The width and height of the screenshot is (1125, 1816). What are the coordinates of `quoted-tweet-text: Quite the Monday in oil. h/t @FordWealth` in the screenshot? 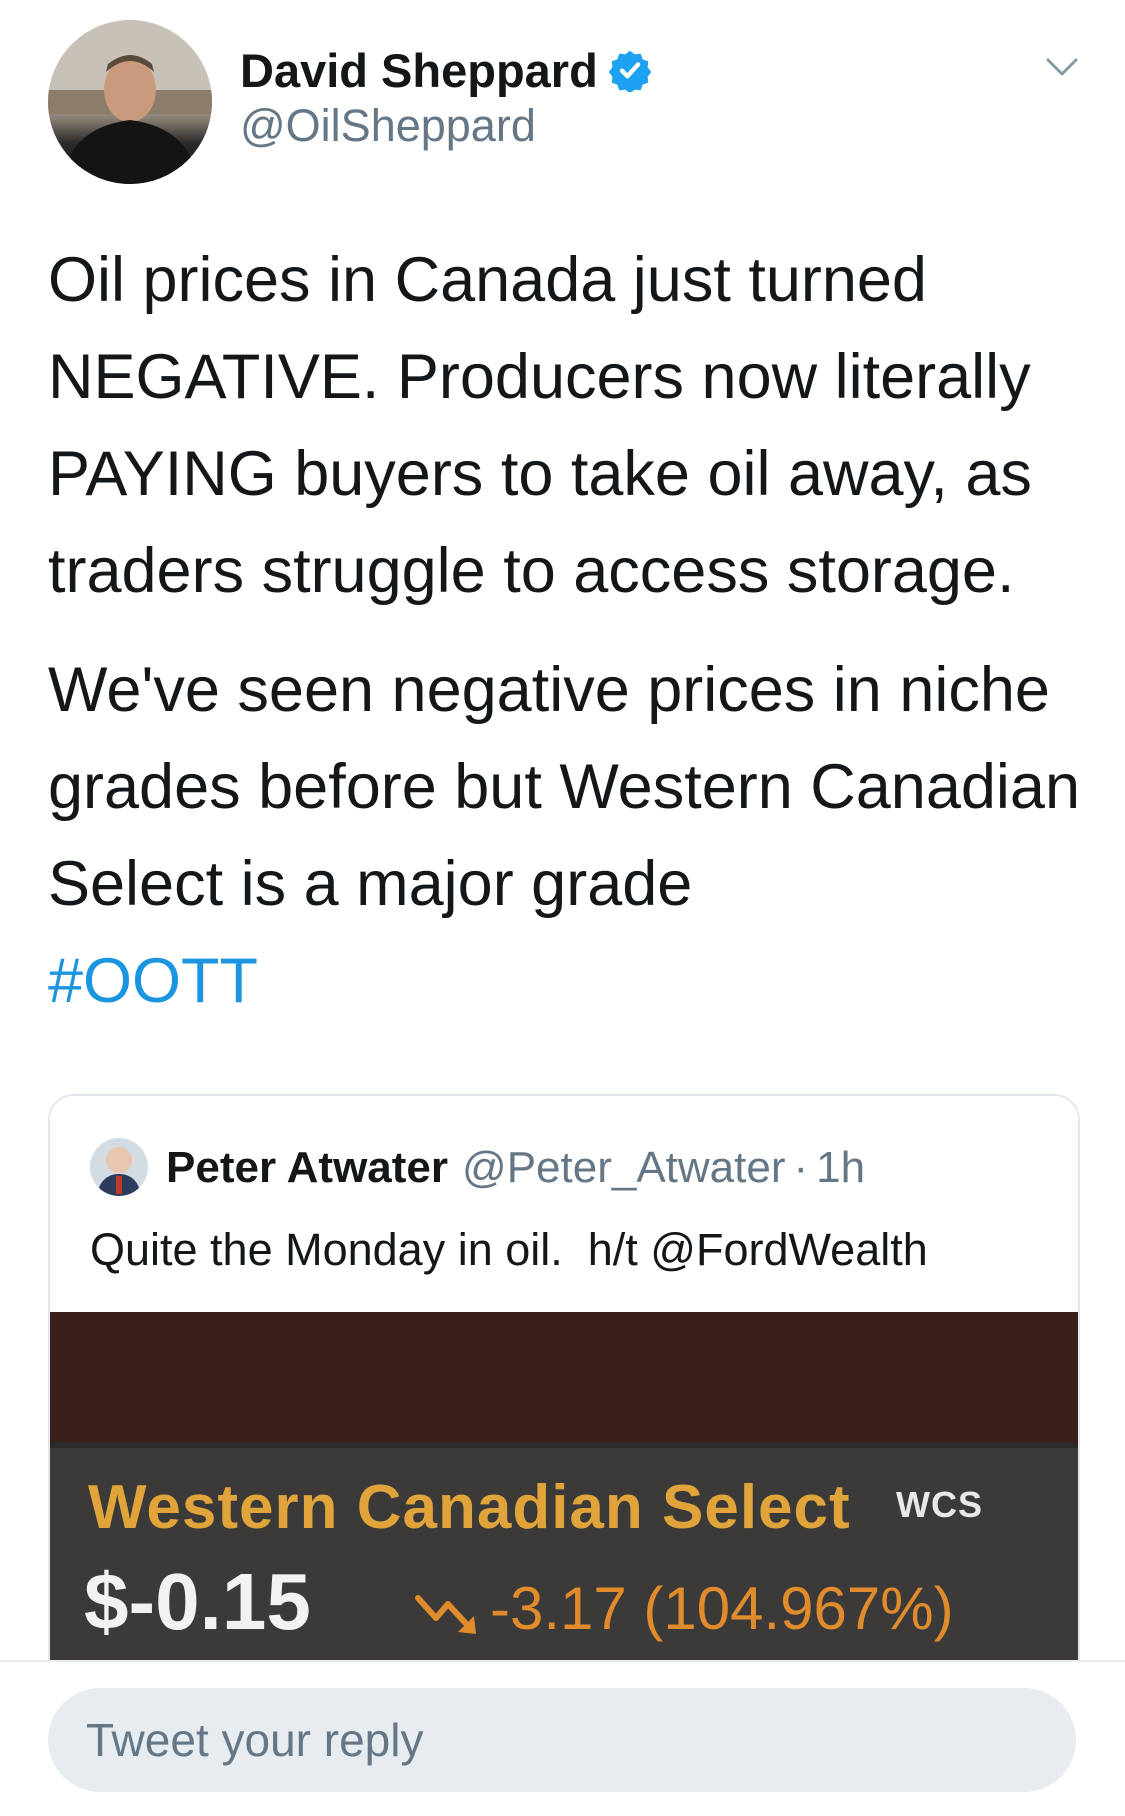 It's located at (509, 1249).